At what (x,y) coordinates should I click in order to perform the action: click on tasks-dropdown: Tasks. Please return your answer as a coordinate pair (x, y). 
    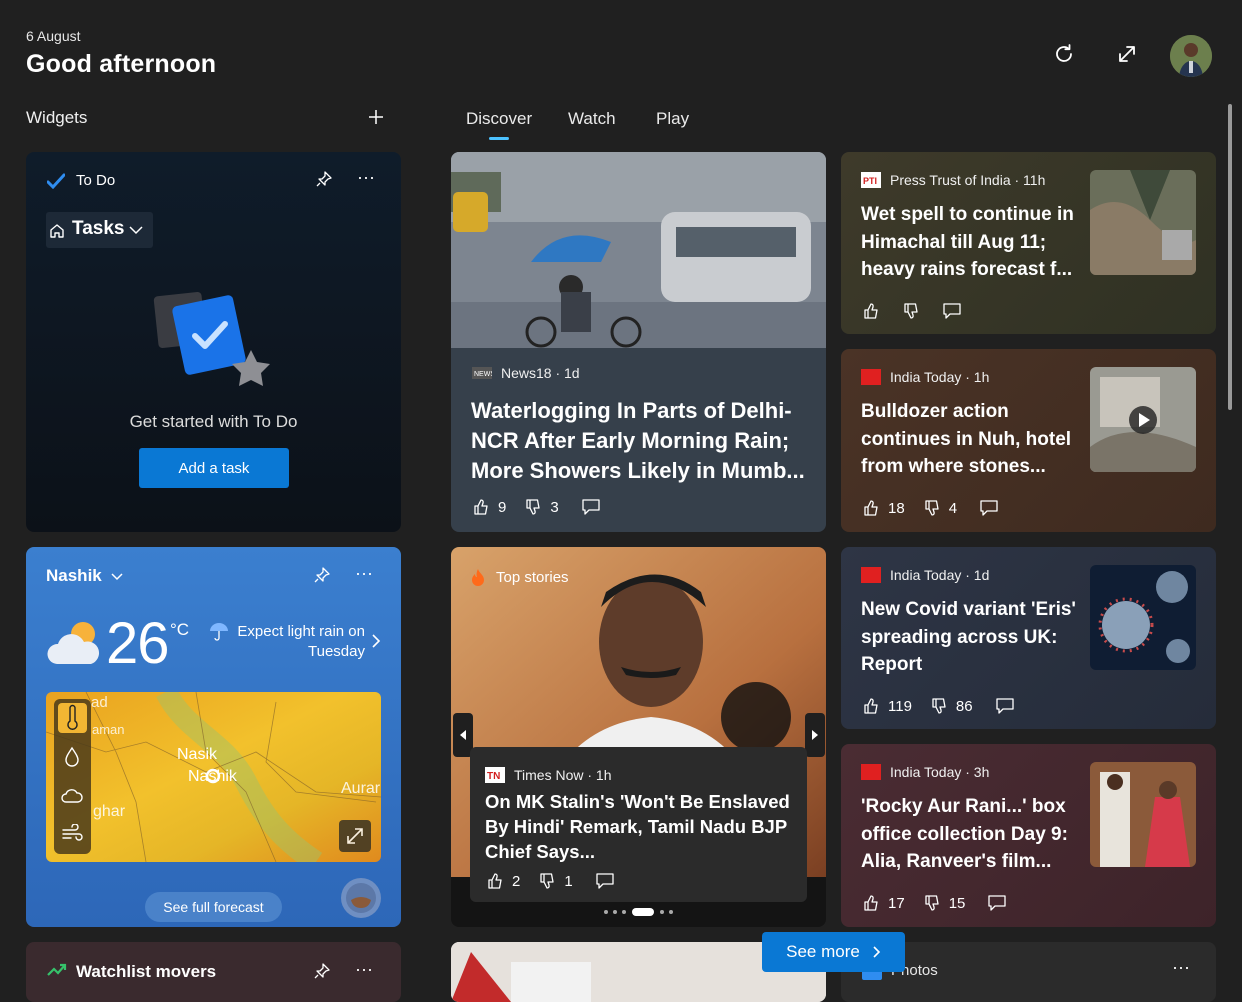
    Looking at the image, I should click on (99, 230).